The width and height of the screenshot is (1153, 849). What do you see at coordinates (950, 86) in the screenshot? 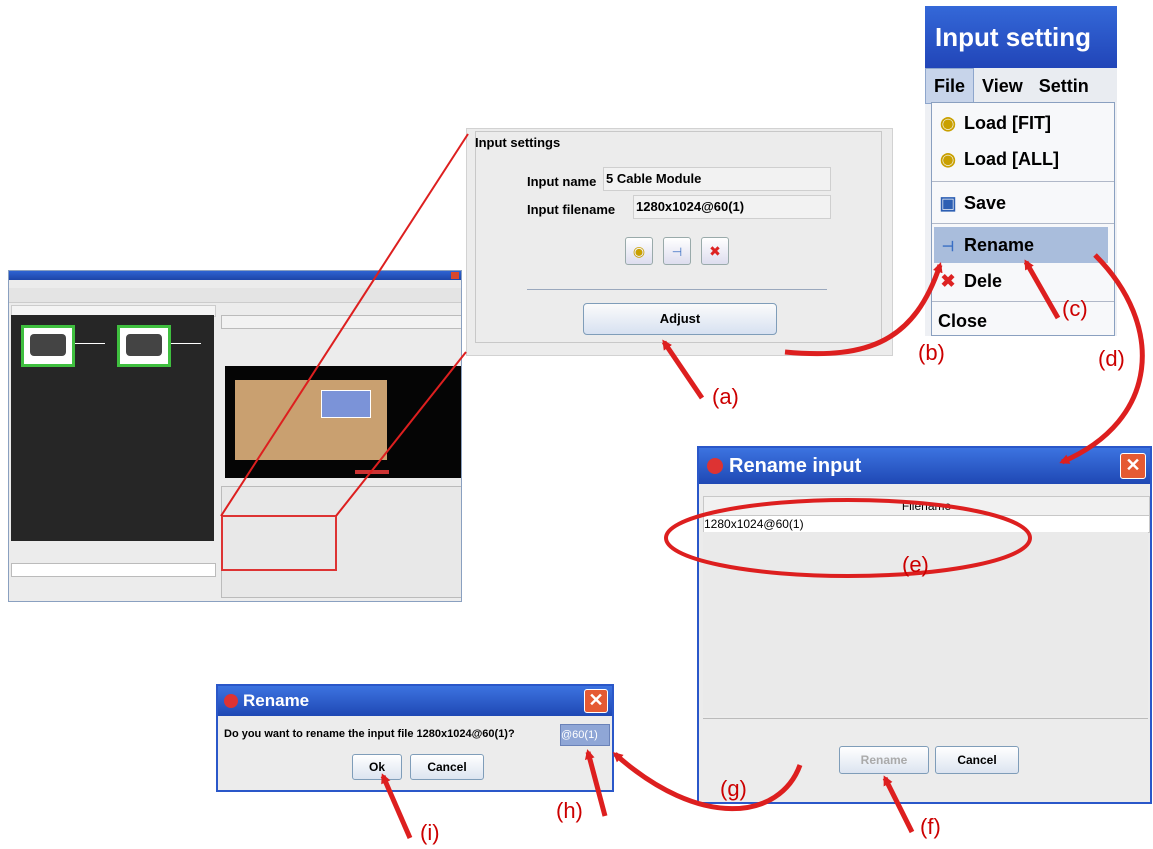
I see `menu-file: File` at bounding box center [950, 86].